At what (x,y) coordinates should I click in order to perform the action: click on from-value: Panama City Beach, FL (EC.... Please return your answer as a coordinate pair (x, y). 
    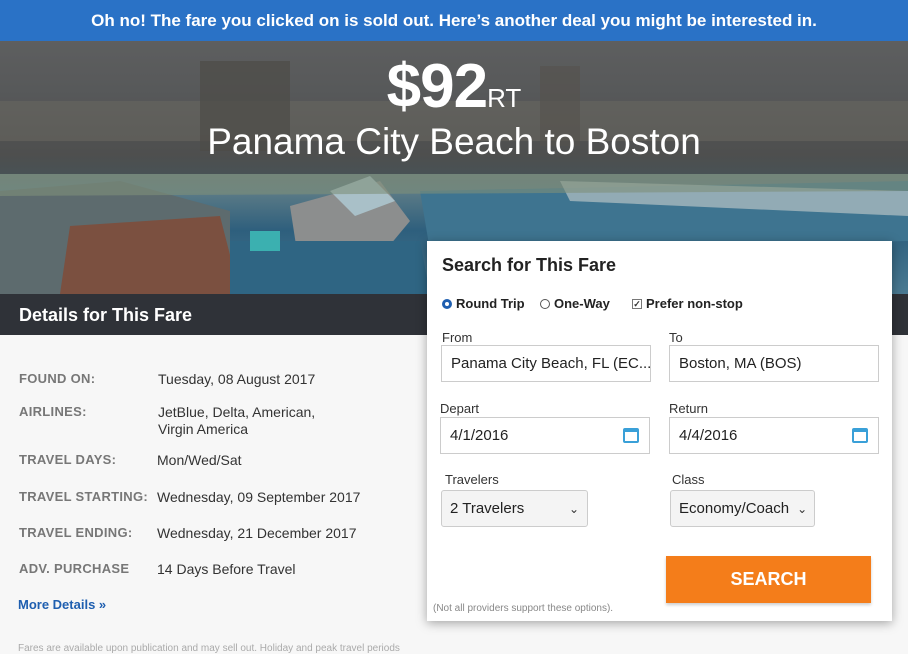
    Looking at the image, I should click on (551, 363).